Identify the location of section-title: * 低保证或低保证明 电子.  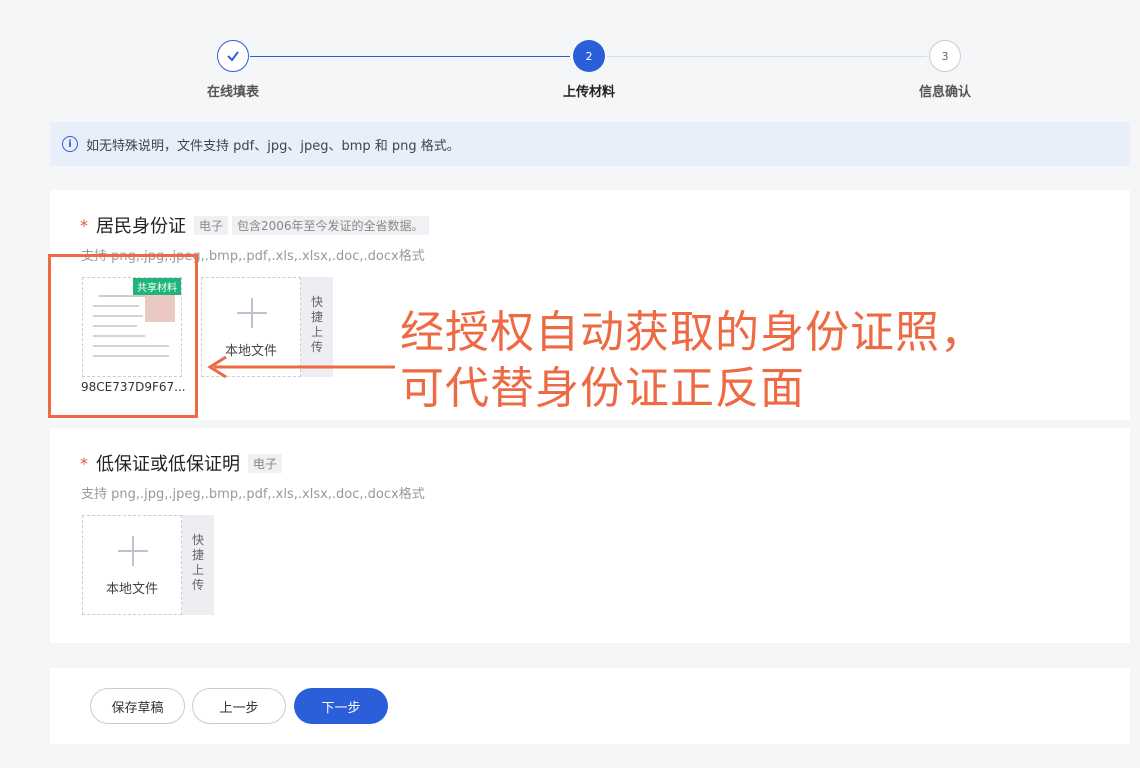
(181, 463).